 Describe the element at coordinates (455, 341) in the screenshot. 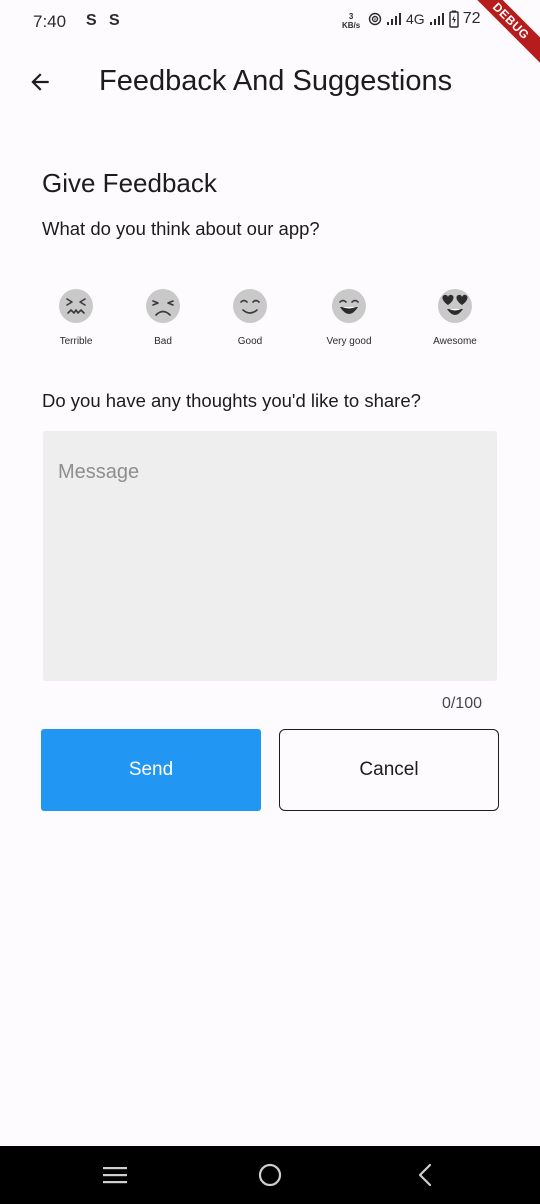

I see `rating-label: Awesome` at that location.